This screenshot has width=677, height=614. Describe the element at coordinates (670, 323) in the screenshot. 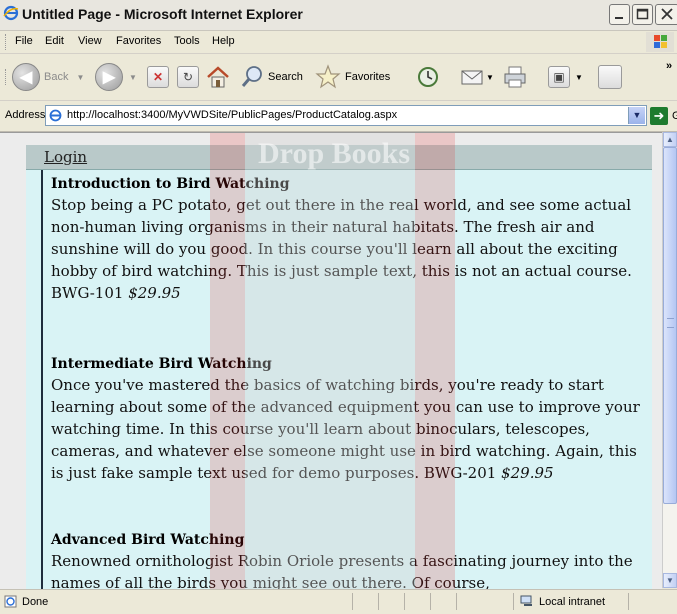

I see `scroll-grip` at that location.